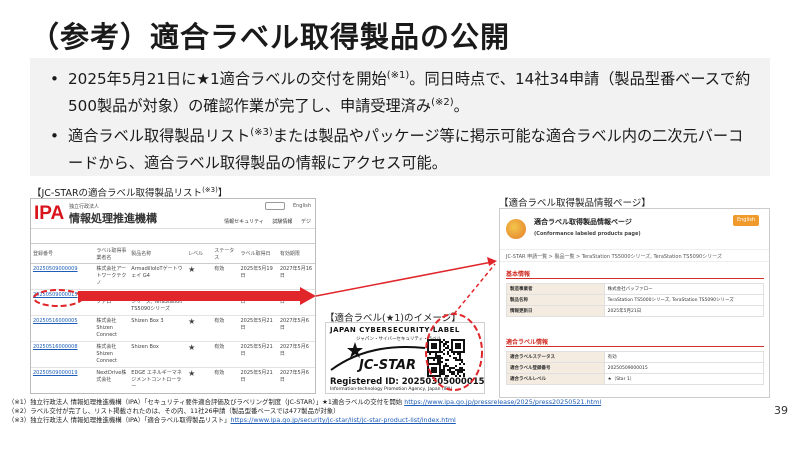 The height and width of the screenshot is (450, 800). I want to click on column-header: 製品名称, so click(158, 253).